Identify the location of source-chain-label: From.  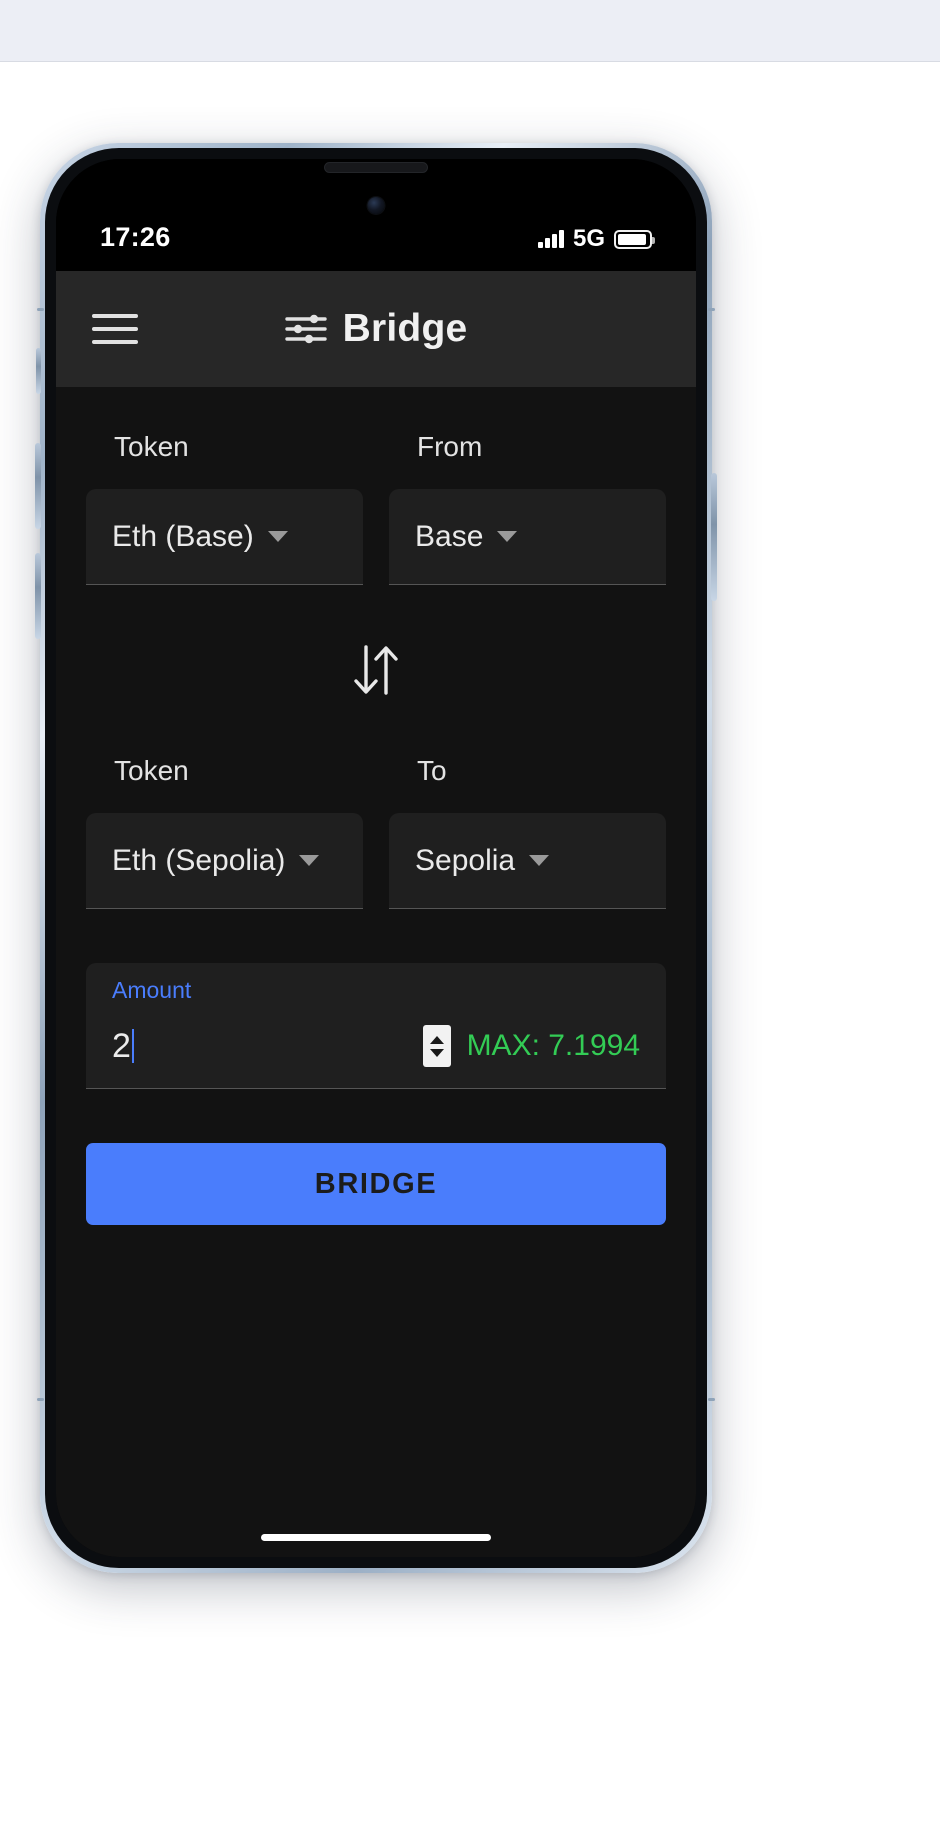
(450, 446).